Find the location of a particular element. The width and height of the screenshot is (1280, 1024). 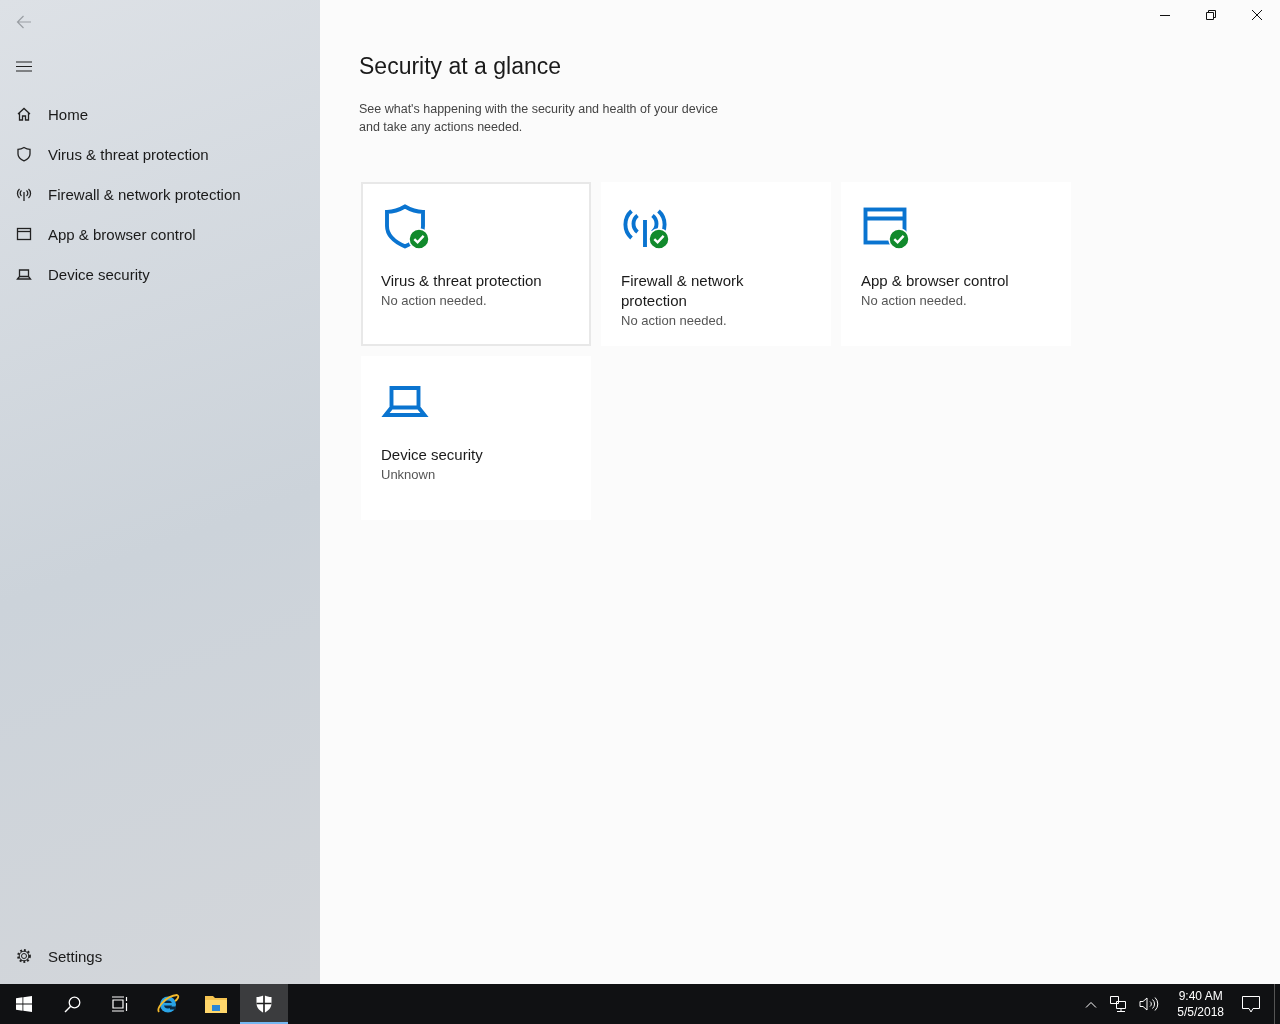

tile-title: Device security is located at coordinates (432, 455).